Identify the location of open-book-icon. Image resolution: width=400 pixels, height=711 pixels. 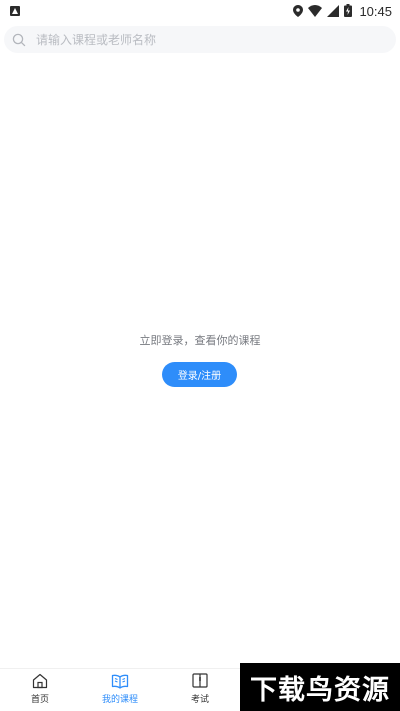
(120, 681).